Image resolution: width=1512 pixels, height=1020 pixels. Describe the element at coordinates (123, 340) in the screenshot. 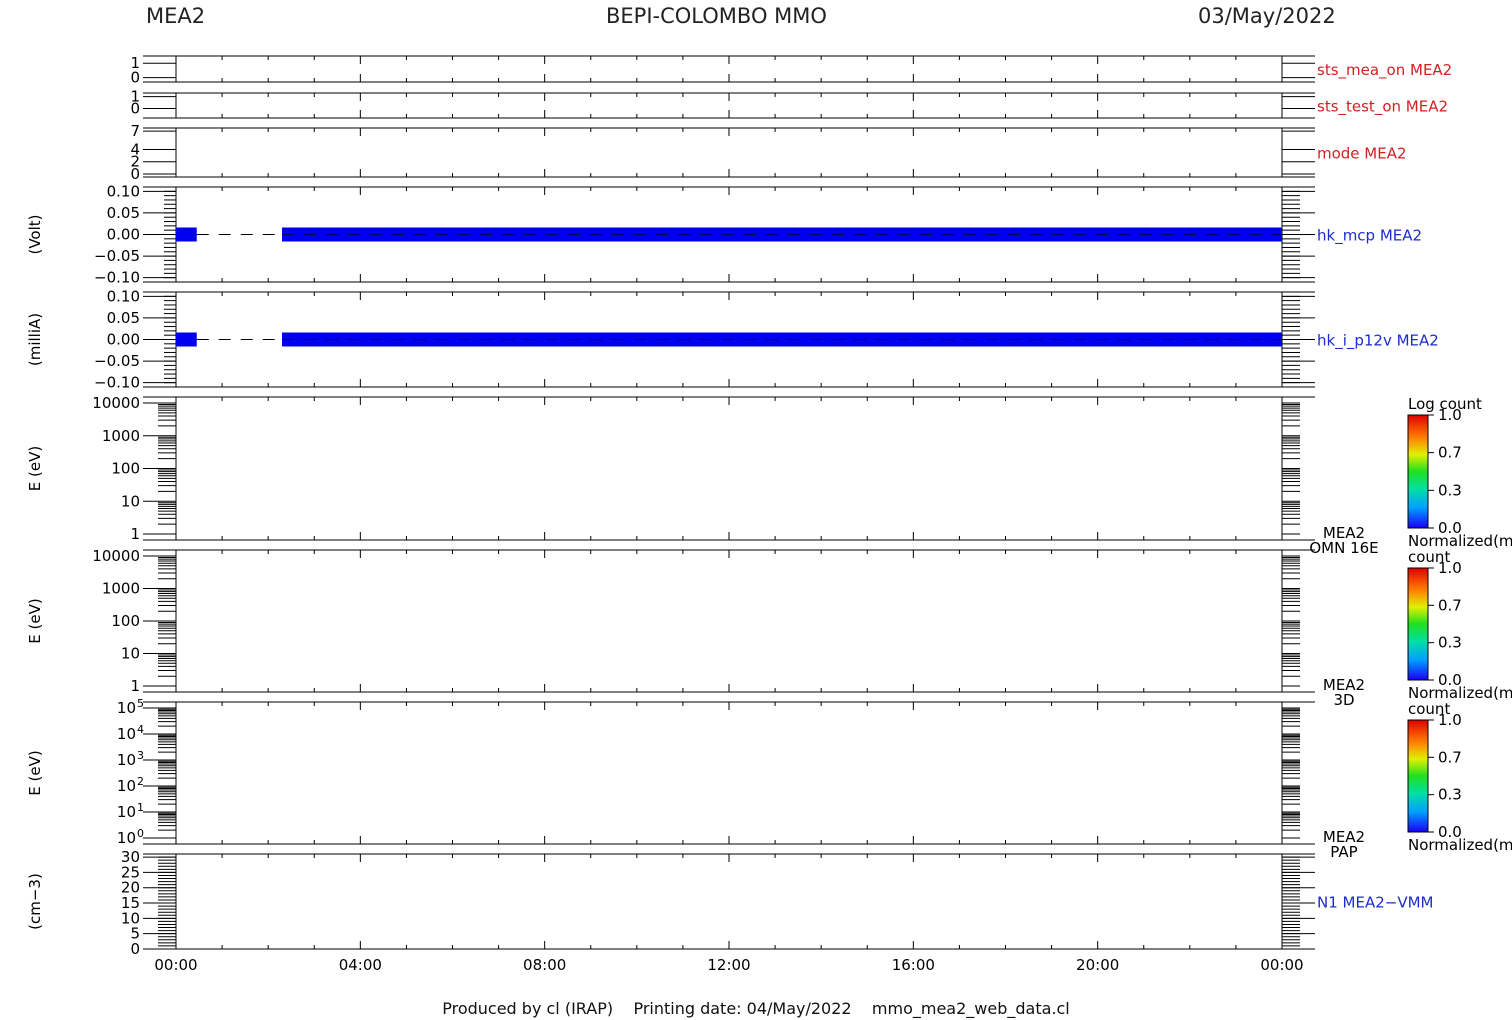

I see `panel-5-ytick-label: 0.00` at that location.